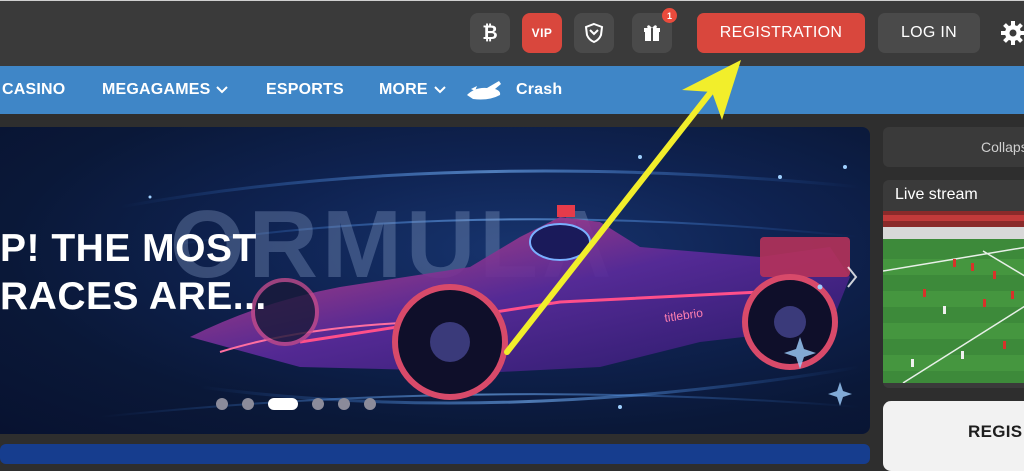 This screenshot has width=1024, height=471. I want to click on nav-item-label: MEGAGAMES, so click(156, 89).